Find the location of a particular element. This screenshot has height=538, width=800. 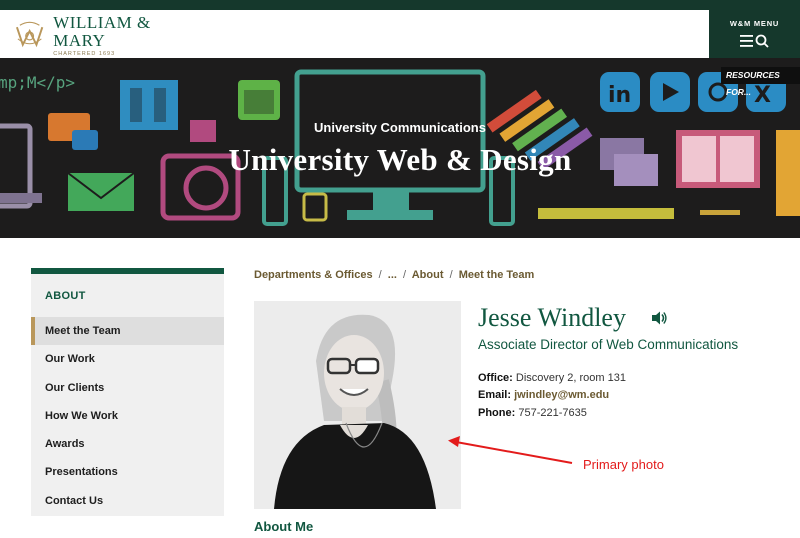

sidebar-item-meet-the-team: Meet the Team is located at coordinates (127, 331).